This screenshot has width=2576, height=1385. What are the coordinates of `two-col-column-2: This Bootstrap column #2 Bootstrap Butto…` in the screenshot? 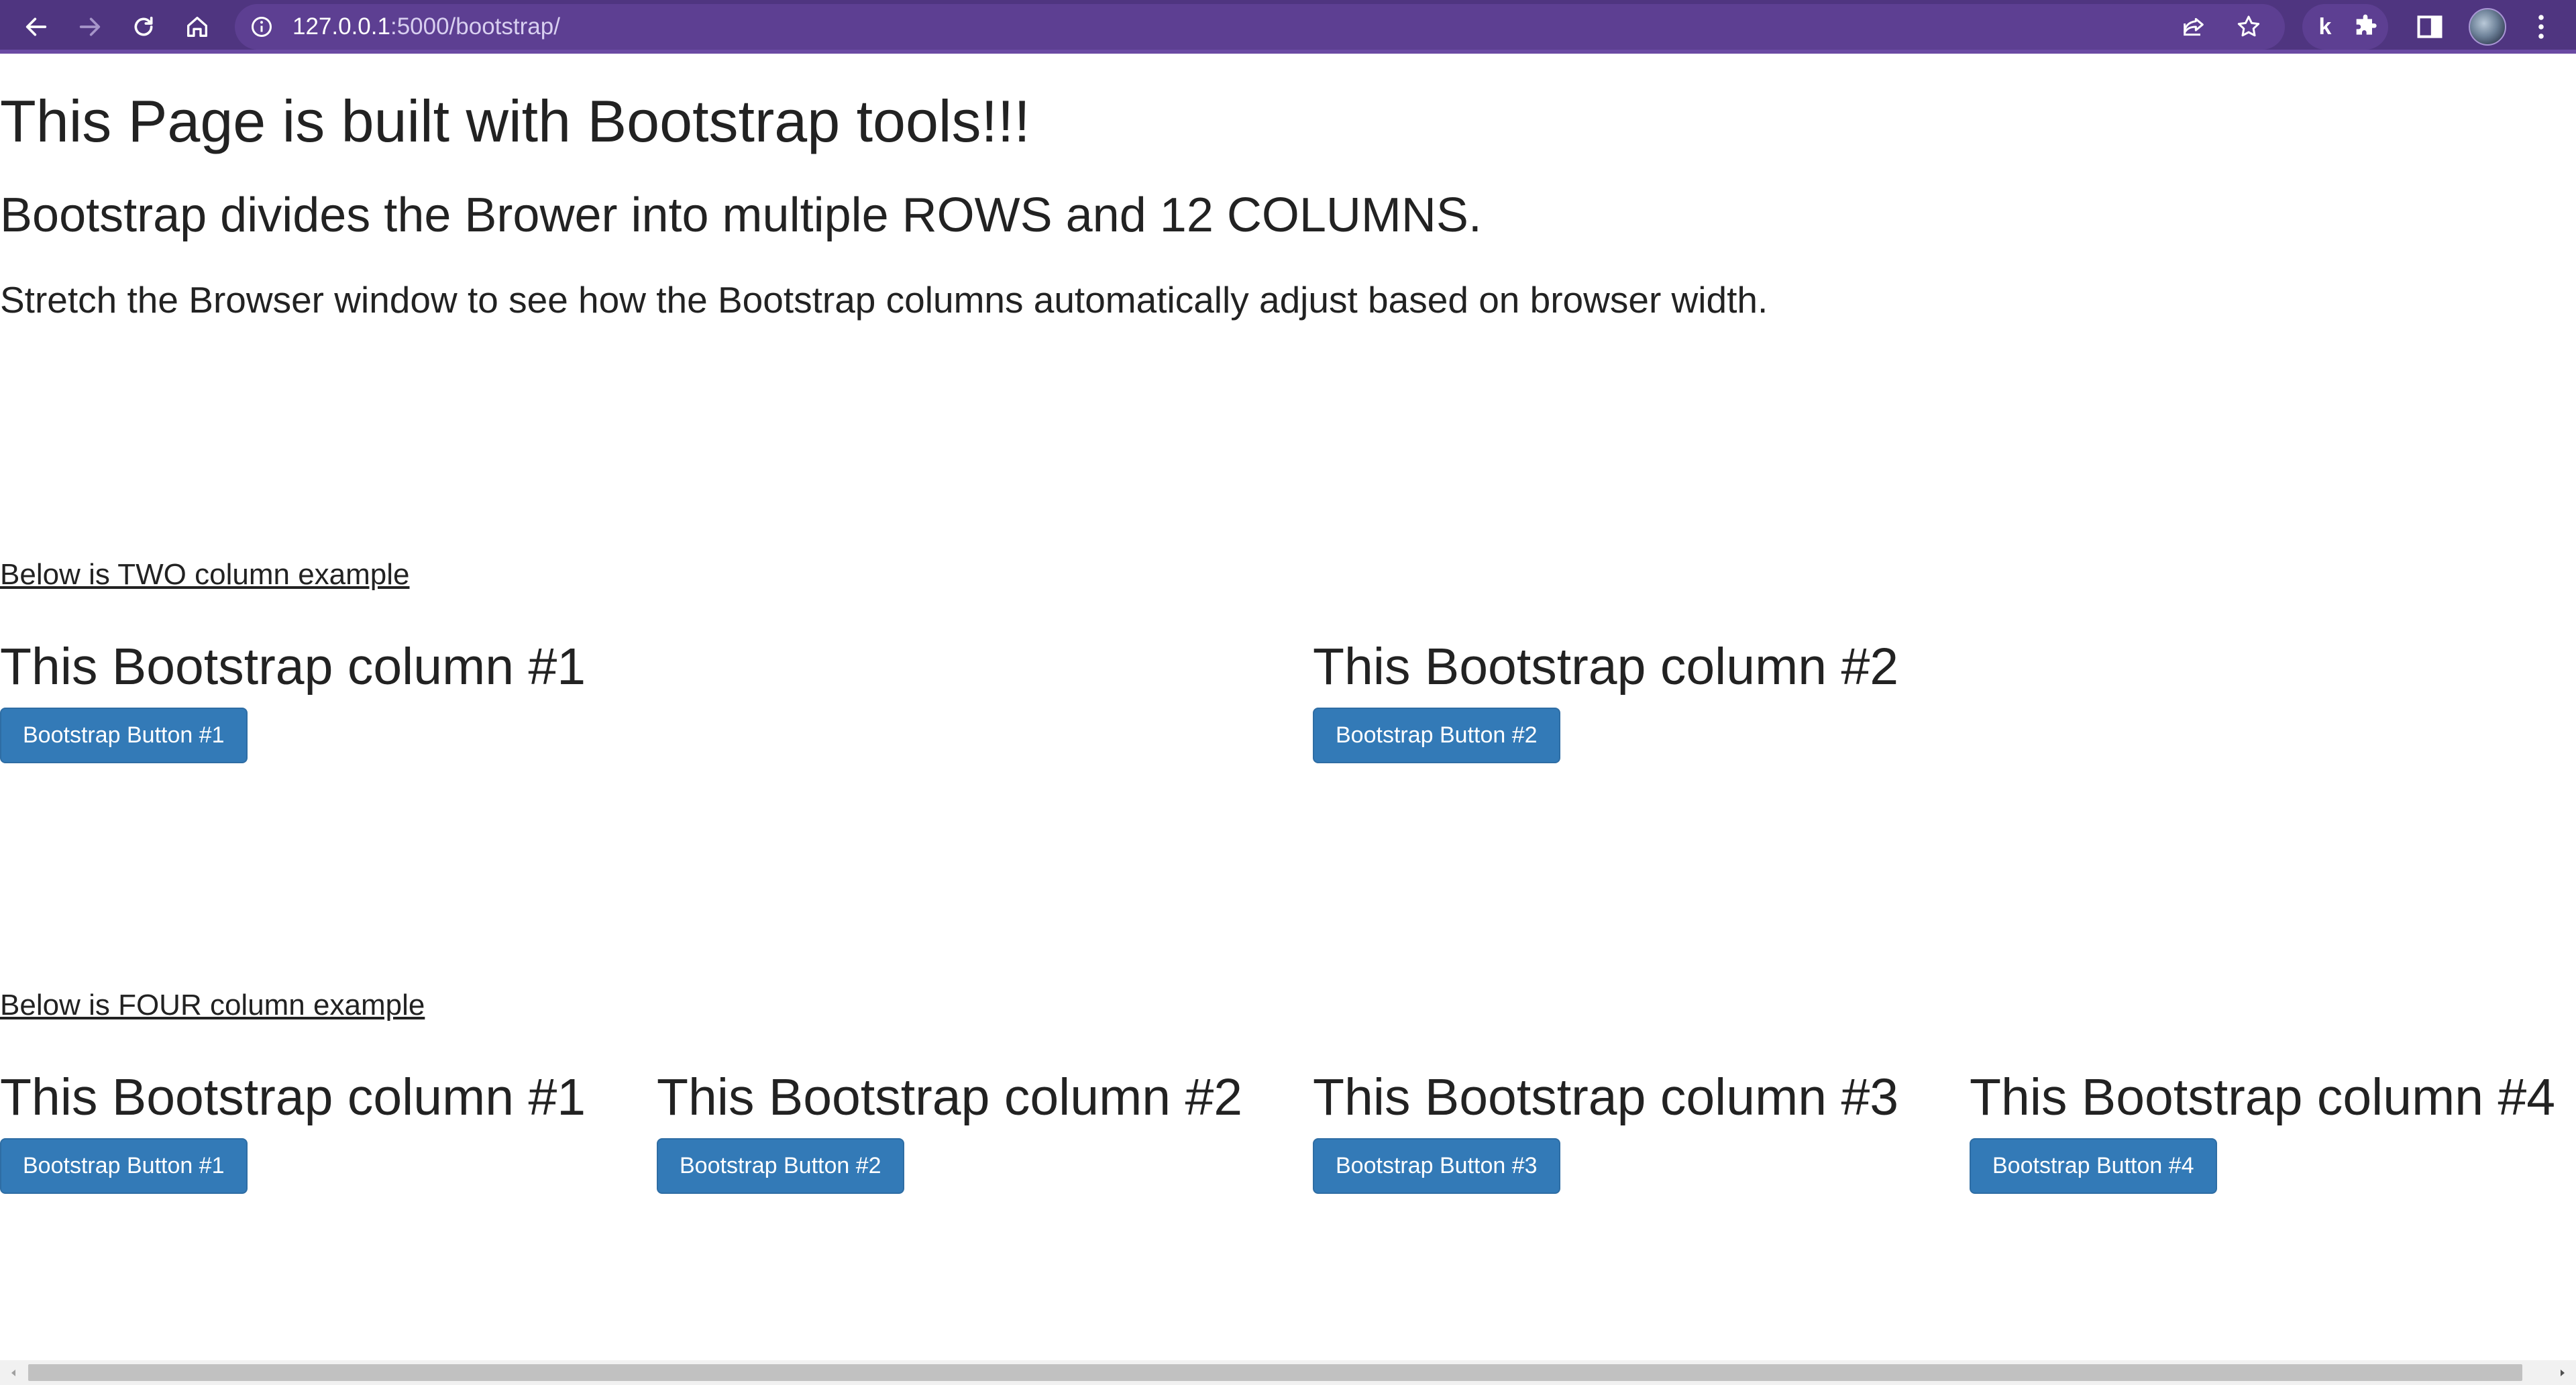 It's located at (1606, 700).